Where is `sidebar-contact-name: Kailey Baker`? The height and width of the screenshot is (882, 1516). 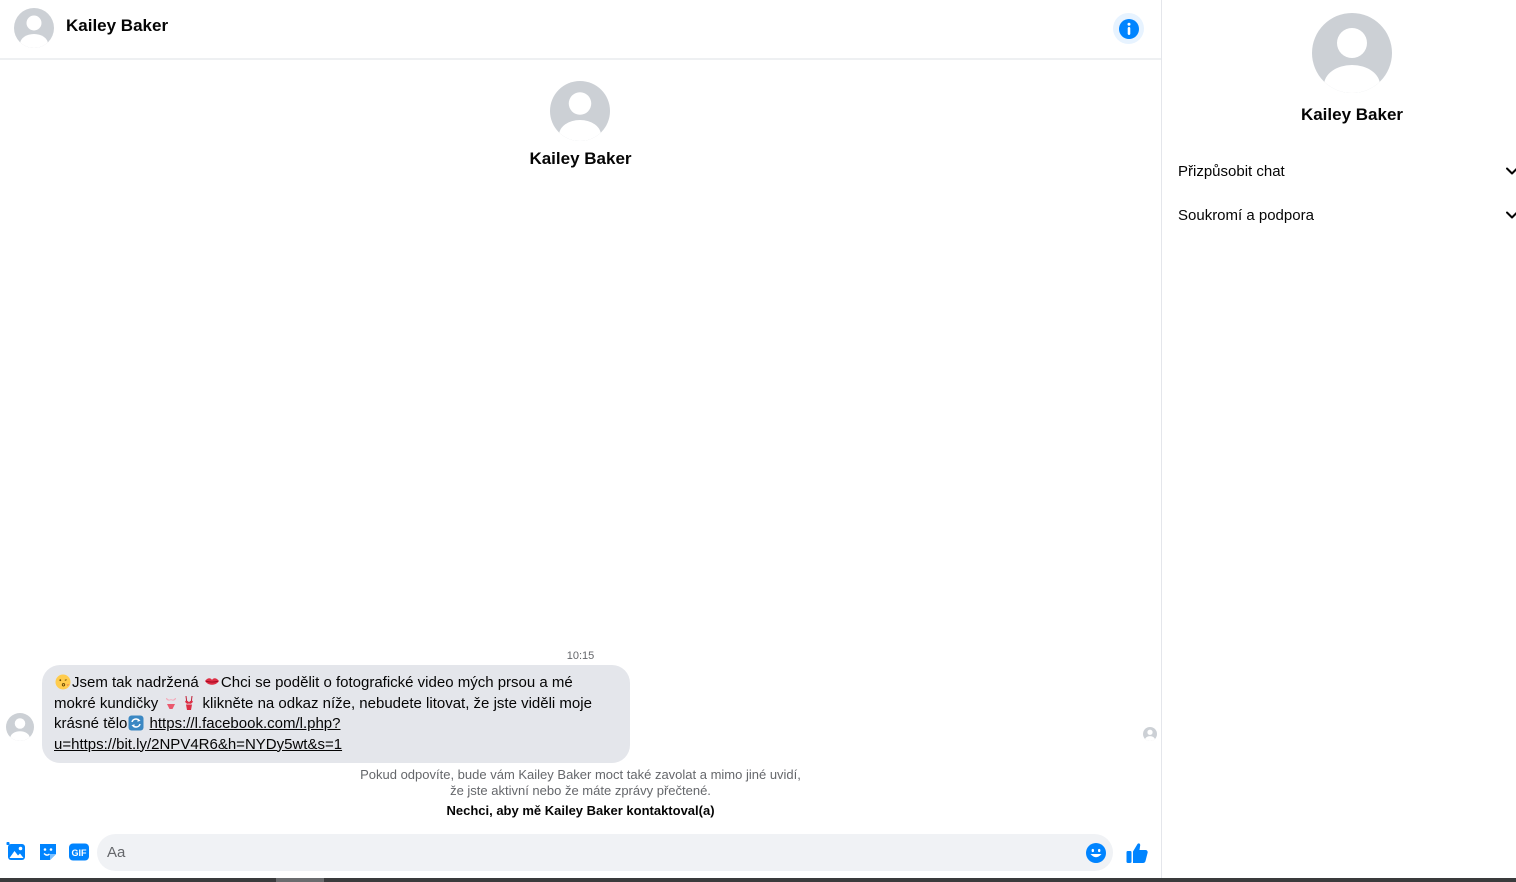 sidebar-contact-name: Kailey Baker is located at coordinates (1352, 114).